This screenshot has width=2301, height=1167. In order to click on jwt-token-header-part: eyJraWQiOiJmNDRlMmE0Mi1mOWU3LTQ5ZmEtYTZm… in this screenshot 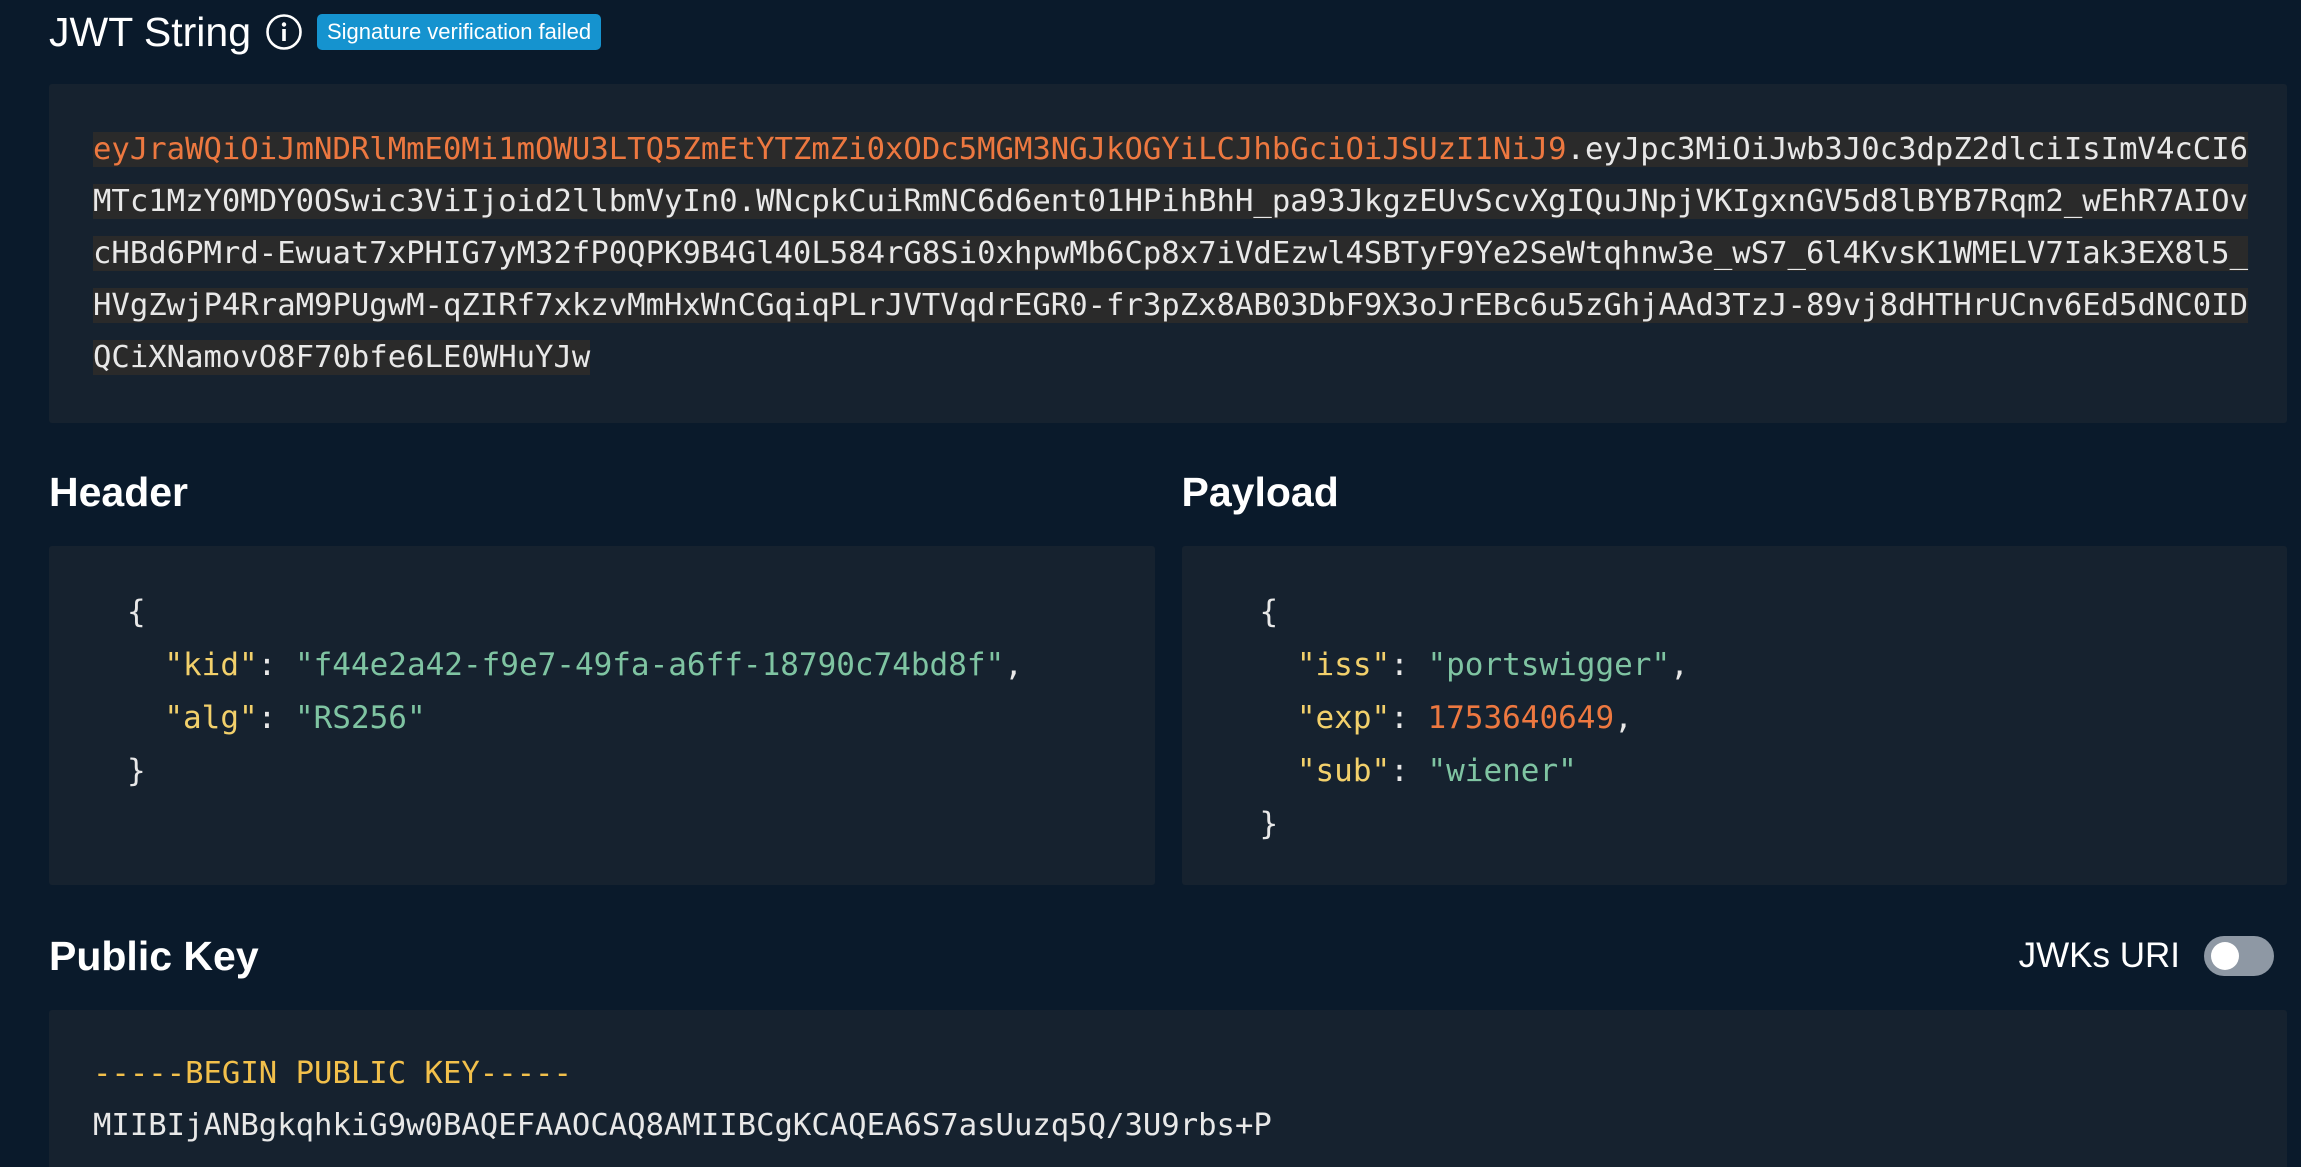, I will do `click(830, 149)`.